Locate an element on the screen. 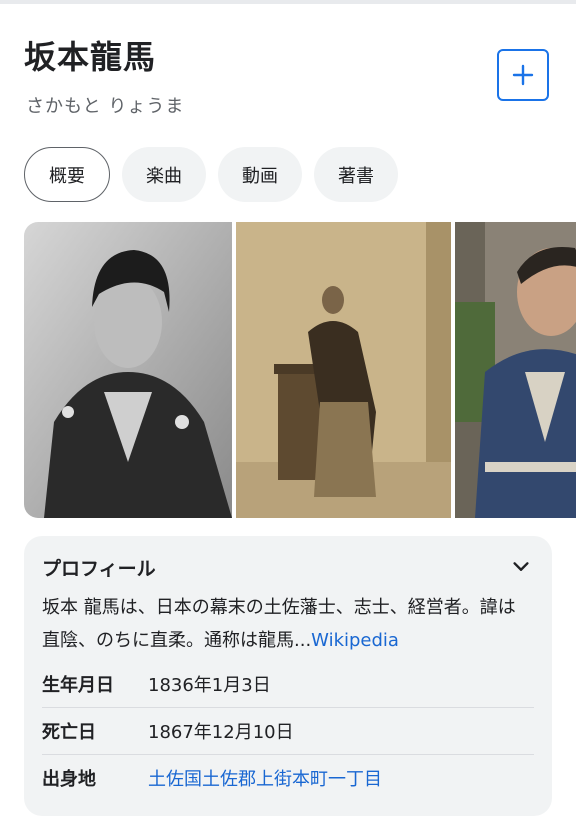 This screenshot has width=576, height=816. standing-photo is located at coordinates (343, 370).